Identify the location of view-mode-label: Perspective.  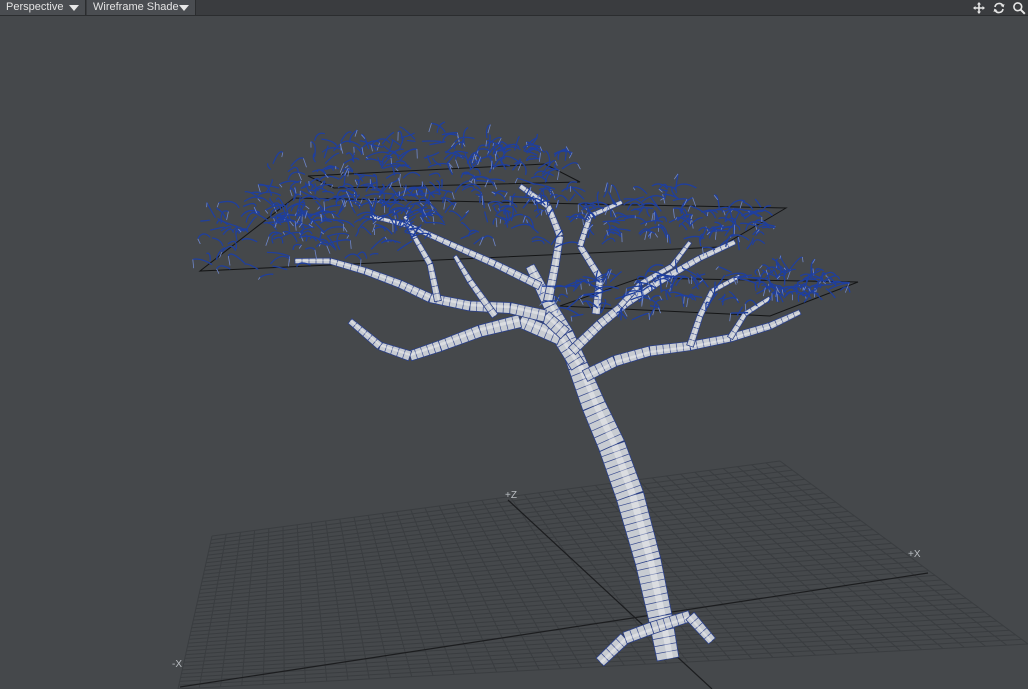
(35, 7).